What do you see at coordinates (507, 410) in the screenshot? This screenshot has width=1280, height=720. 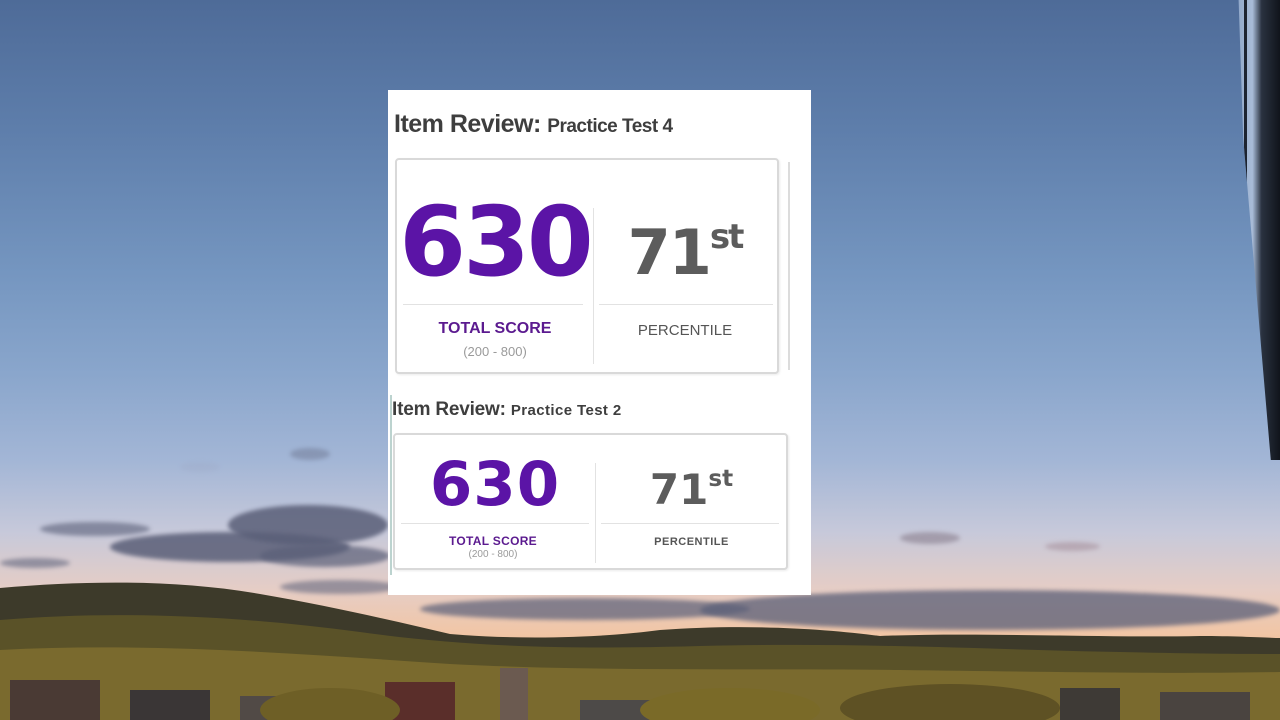 I see `section-title: Item Review: Practice Test 2` at bounding box center [507, 410].